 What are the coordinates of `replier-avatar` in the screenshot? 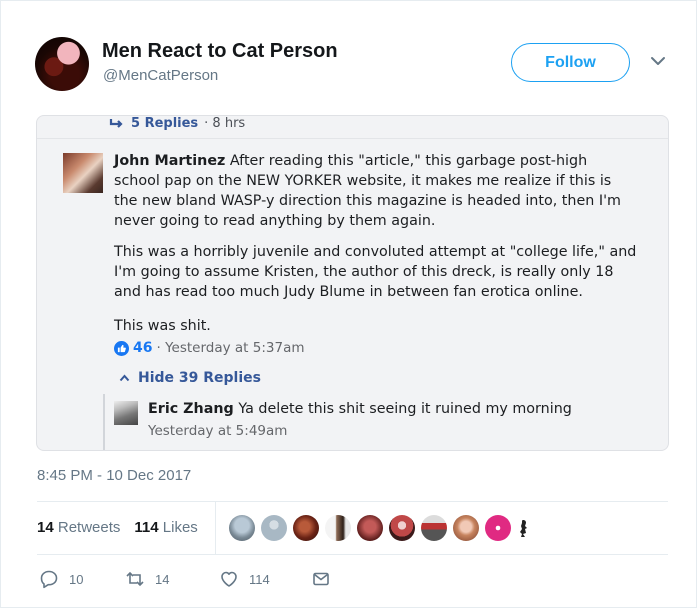 It's located at (126, 413).